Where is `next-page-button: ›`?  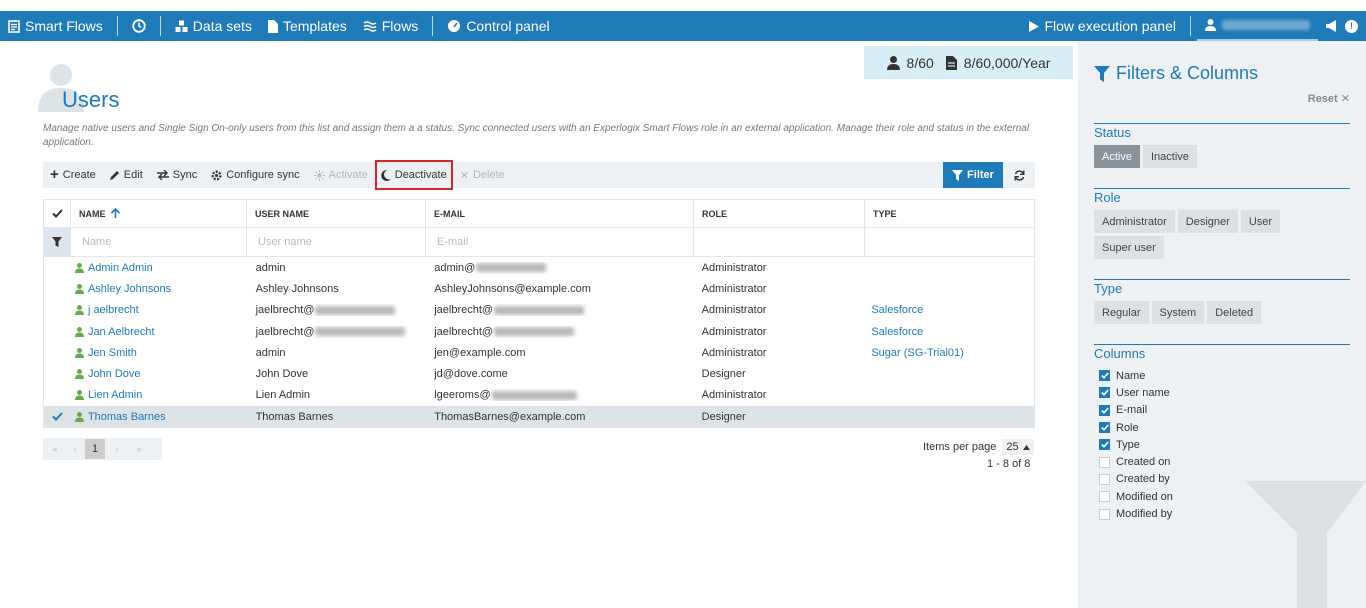
next-page-button: › is located at coordinates (117, 449).